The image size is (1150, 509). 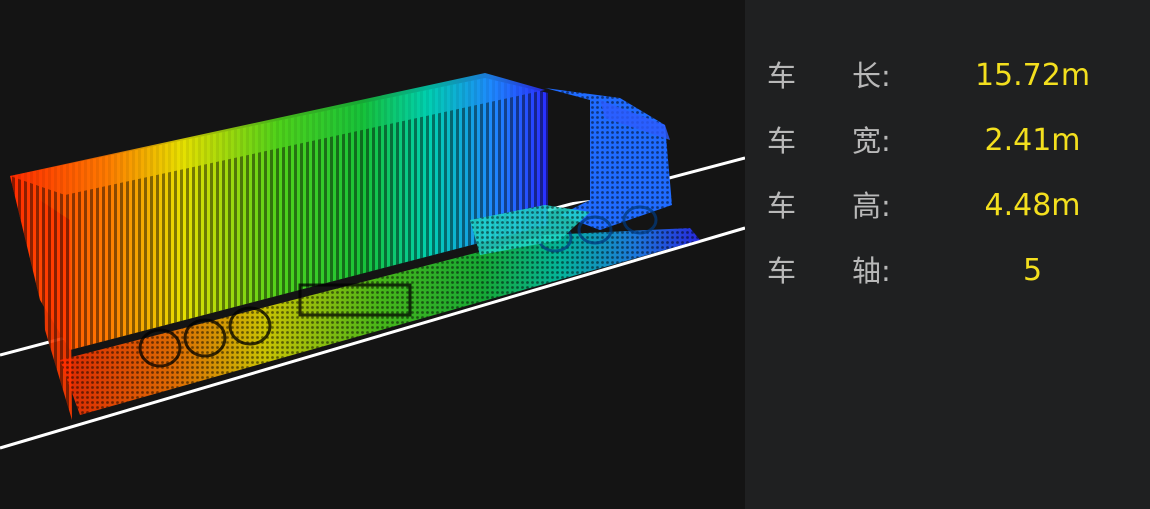 I want to click on width-row: 车 宽: 2.41m, so click(x=947, y=142).